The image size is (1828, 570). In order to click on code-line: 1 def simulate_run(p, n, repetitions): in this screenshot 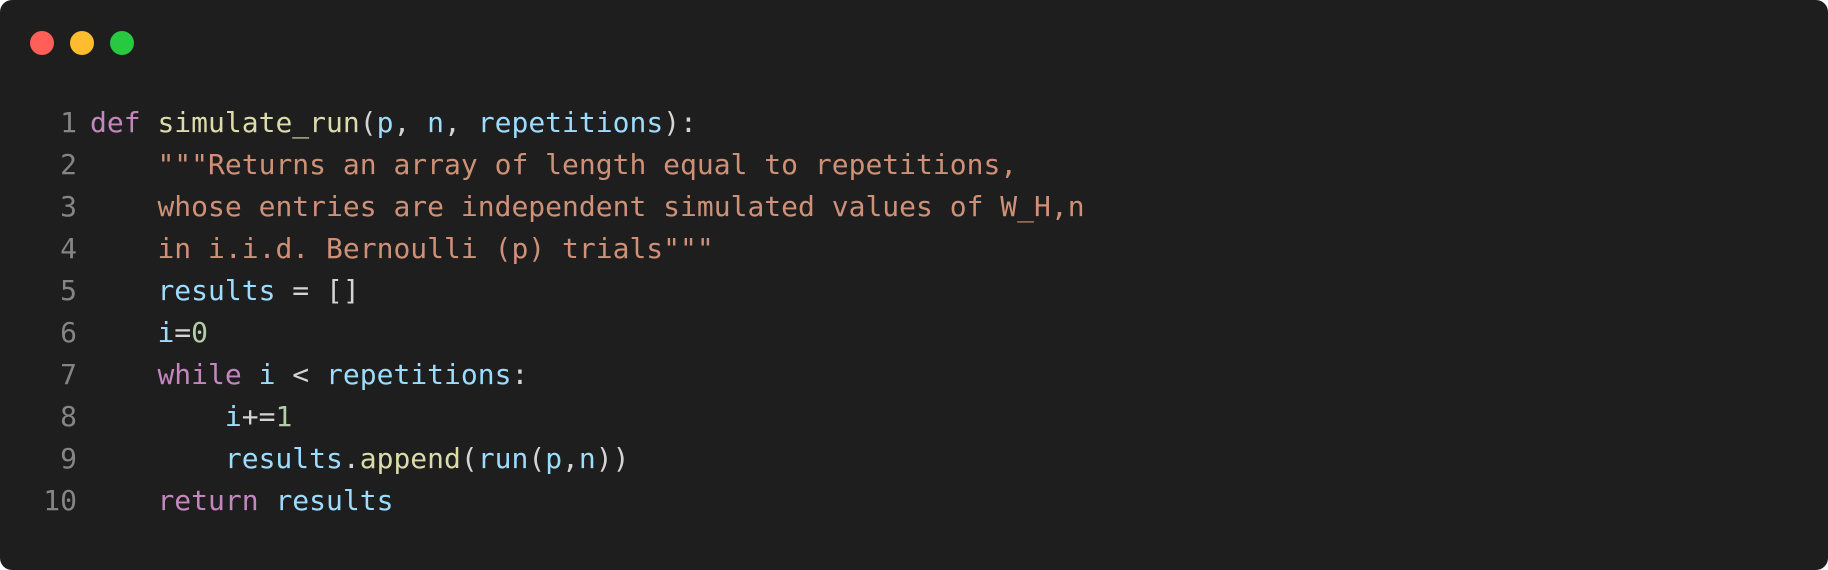, I will do `click(914, 123)`.